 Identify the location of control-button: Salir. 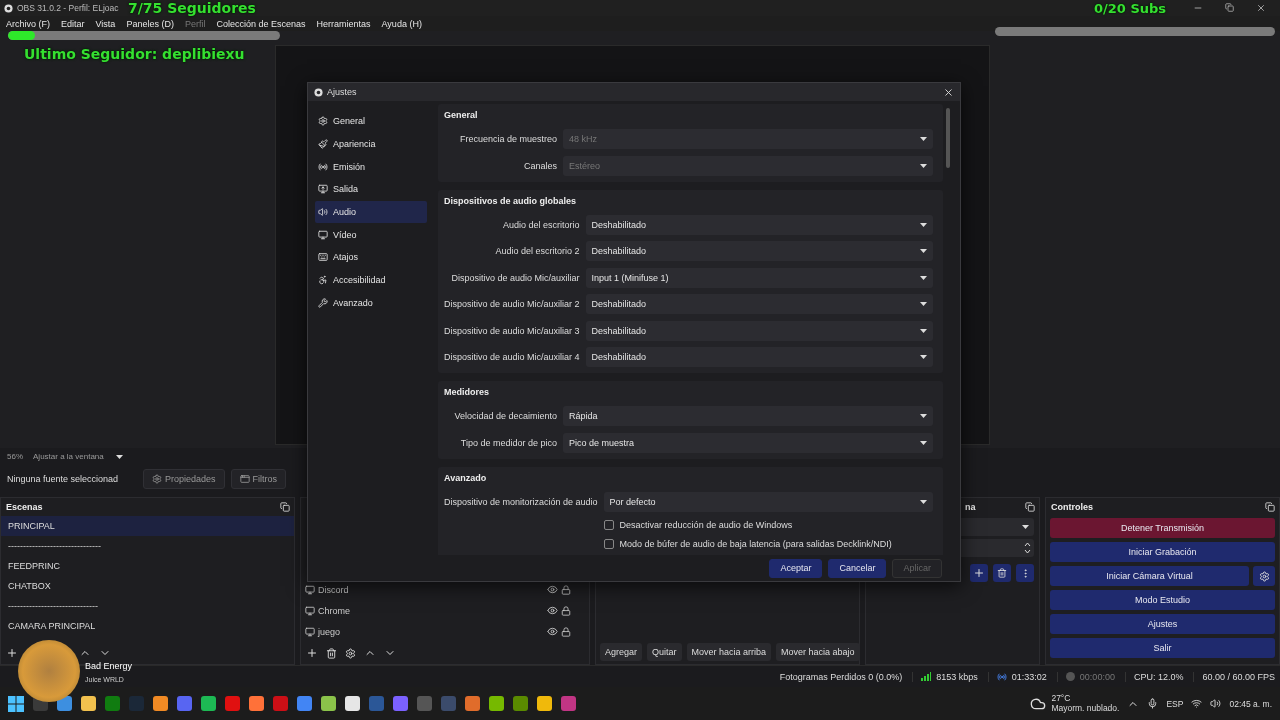
(1162, 648).